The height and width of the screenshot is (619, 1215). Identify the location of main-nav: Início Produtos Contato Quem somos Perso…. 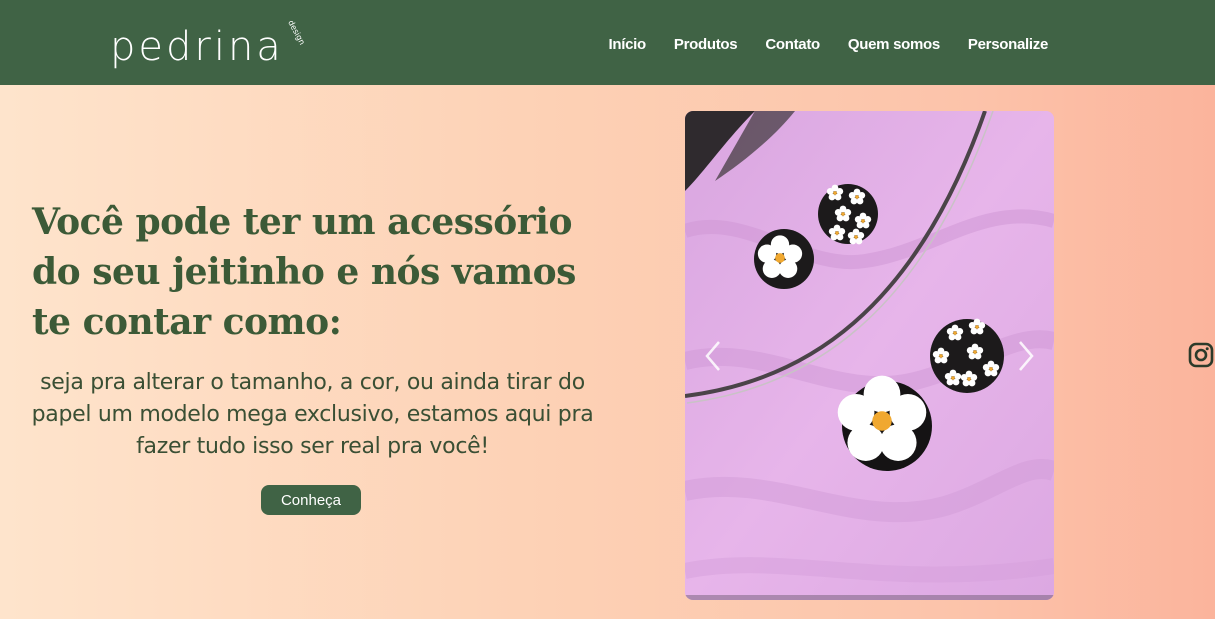
(829, 44).